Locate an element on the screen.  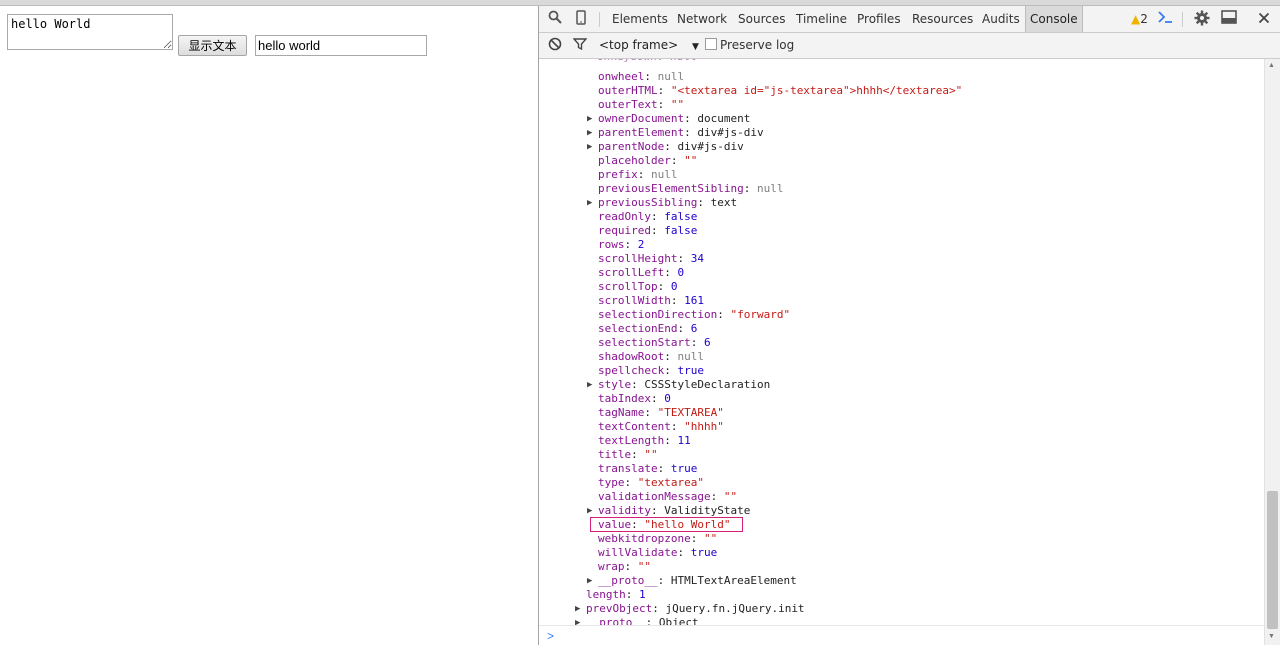
property-key: title is located at coordinates (615, 454).